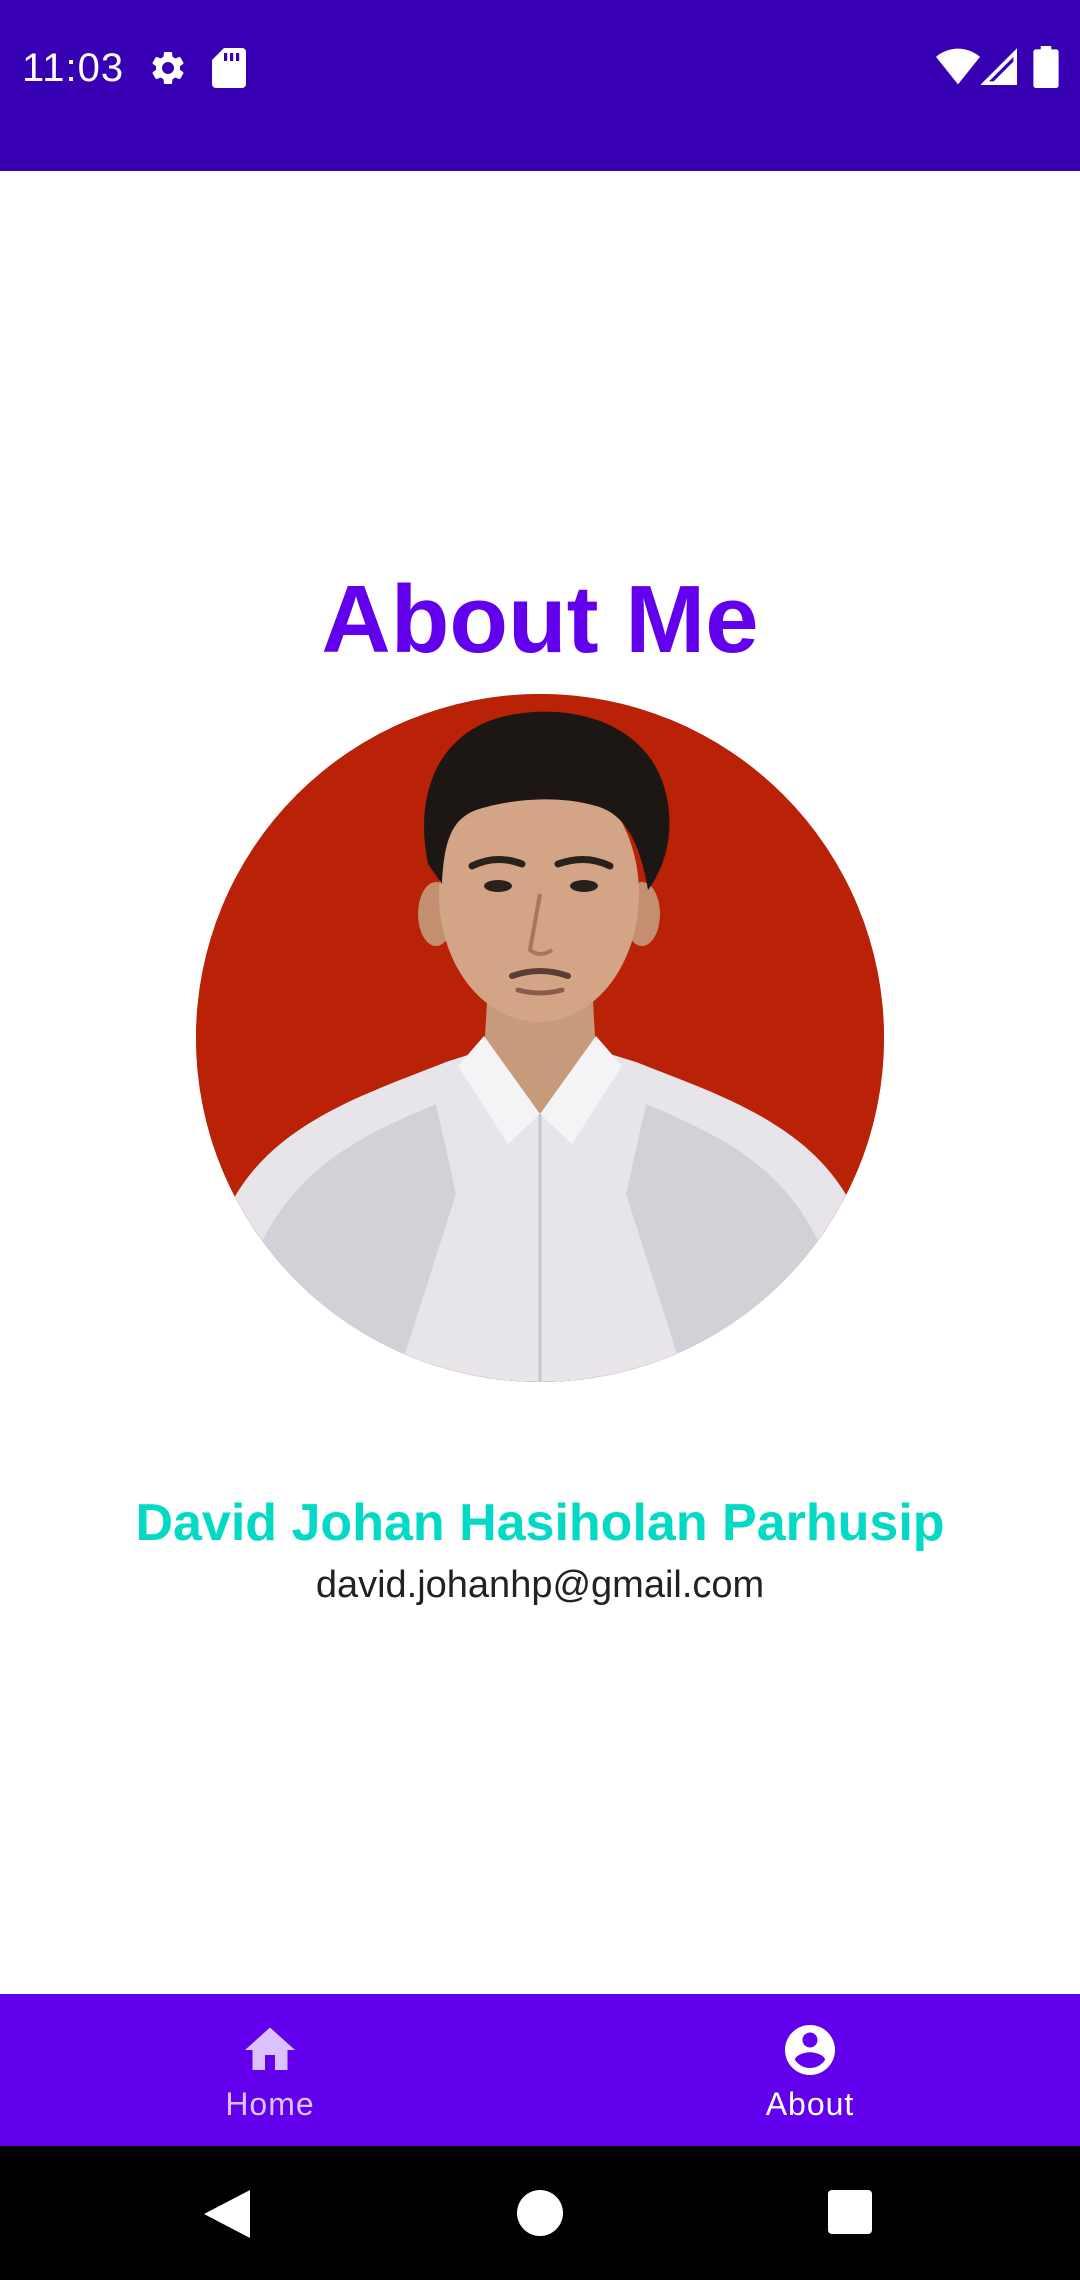 Image resolution: width=1080 pixels, height=2280 pixels. Describe the element at coordinates (540, 85) in the screenshot. I see `status-bar: 11:03` at that location.